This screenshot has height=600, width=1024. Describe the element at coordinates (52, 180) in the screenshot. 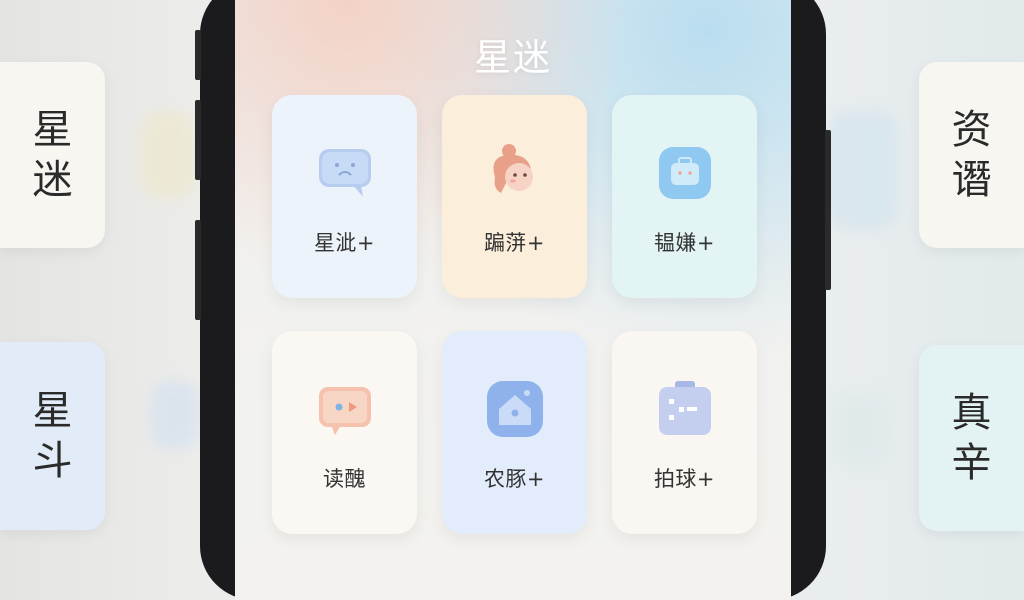

I see `card-char: 迷` at that location.